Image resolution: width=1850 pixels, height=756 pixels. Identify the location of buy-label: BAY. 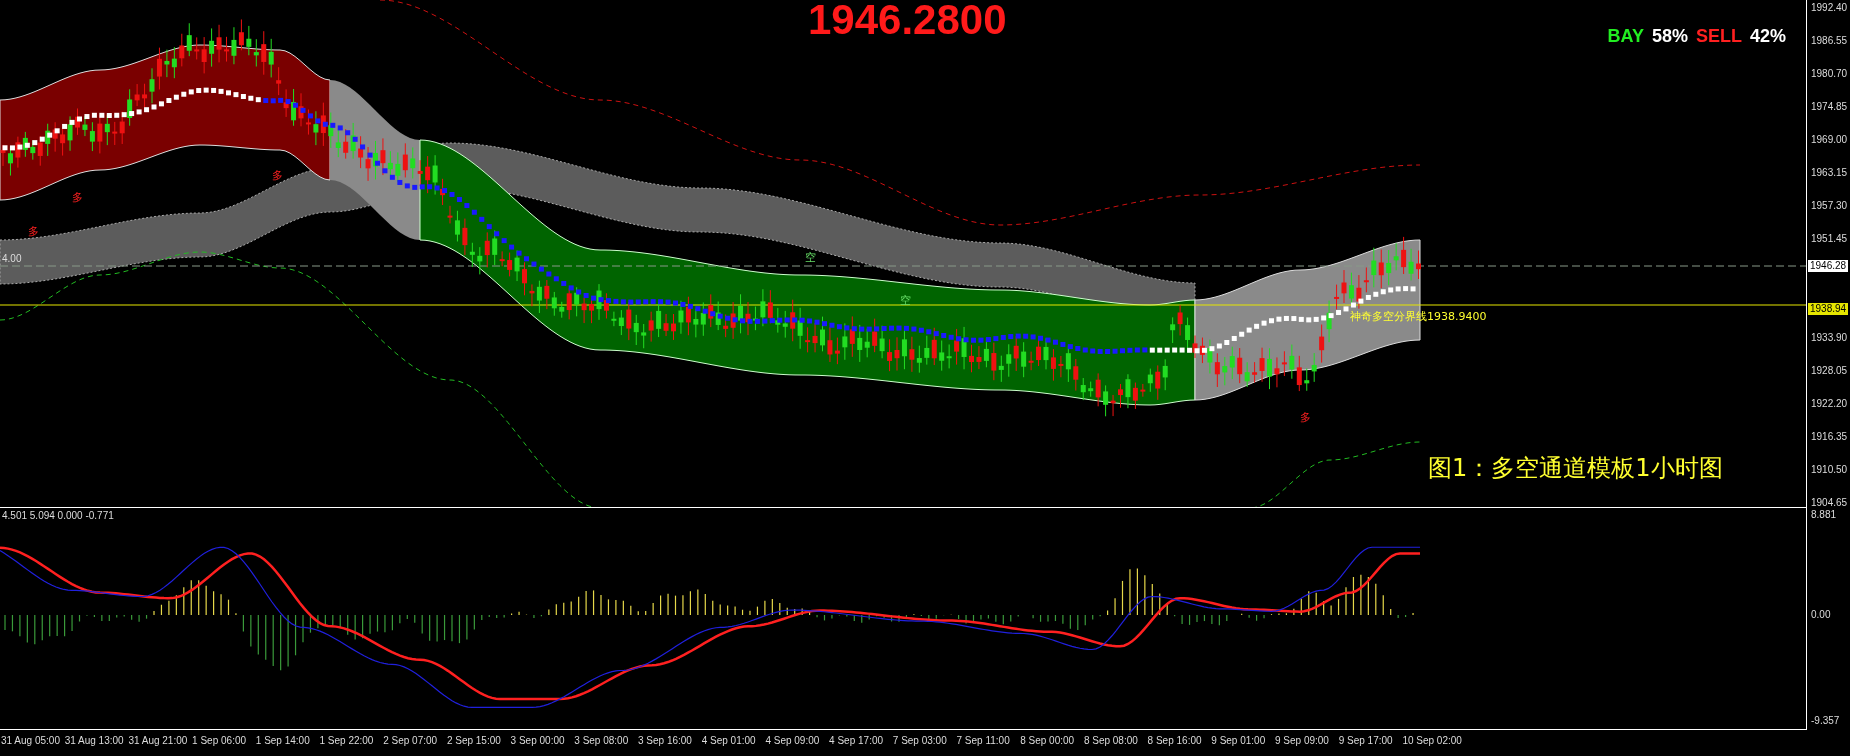
(1625, 36).